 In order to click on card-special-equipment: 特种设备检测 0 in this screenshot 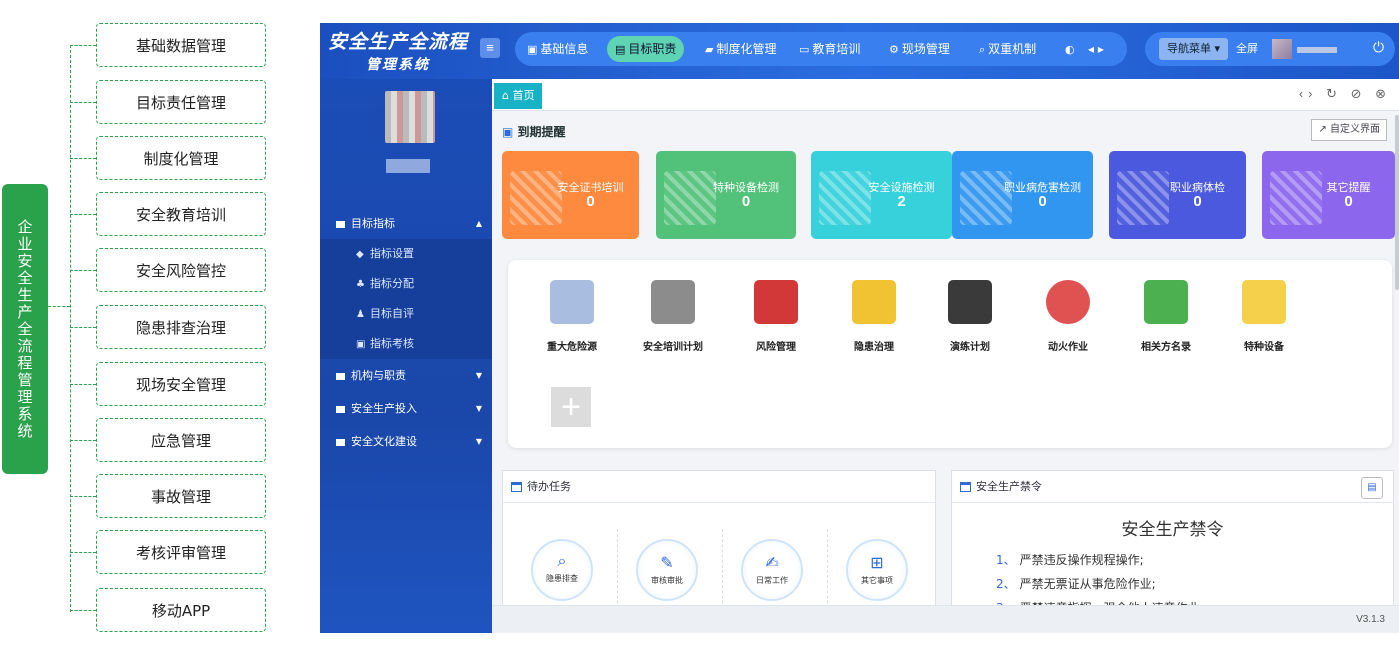, I will do `click(726, 195)`.